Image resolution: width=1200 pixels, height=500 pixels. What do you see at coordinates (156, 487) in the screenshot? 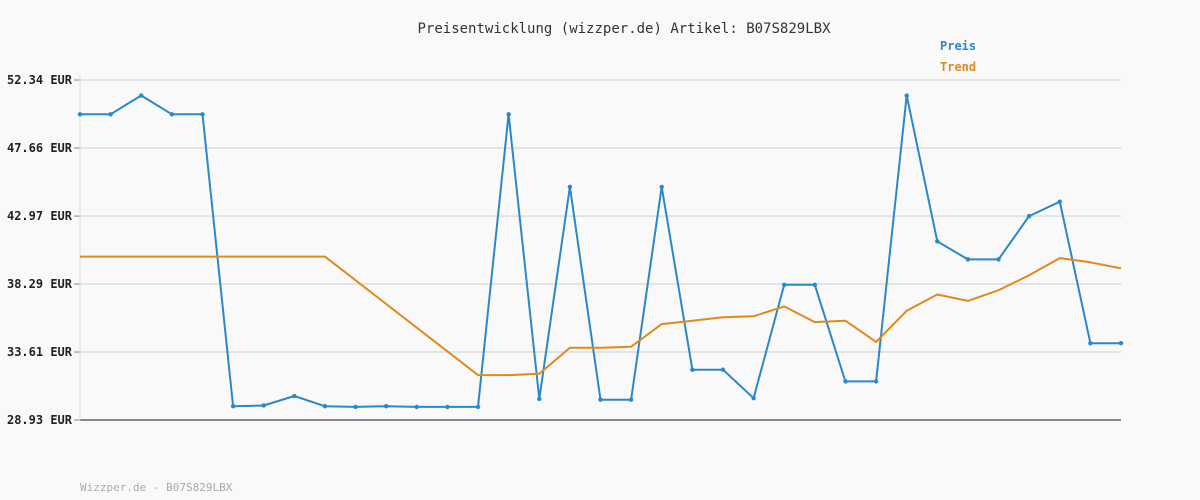
I see `footer-watermark: Wizzper.de - B07S829LBX` at bounding box center [156, 487].